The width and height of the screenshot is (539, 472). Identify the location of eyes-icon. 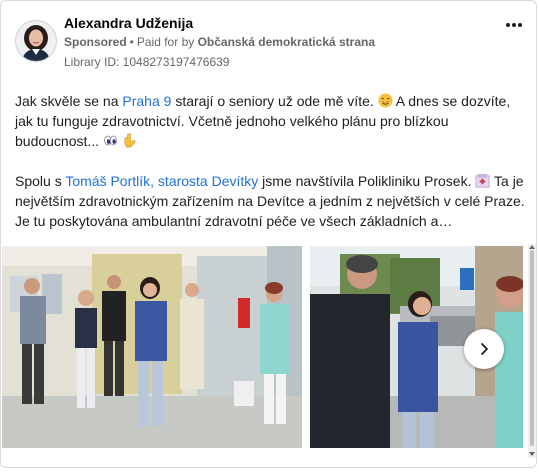
(110, 140).